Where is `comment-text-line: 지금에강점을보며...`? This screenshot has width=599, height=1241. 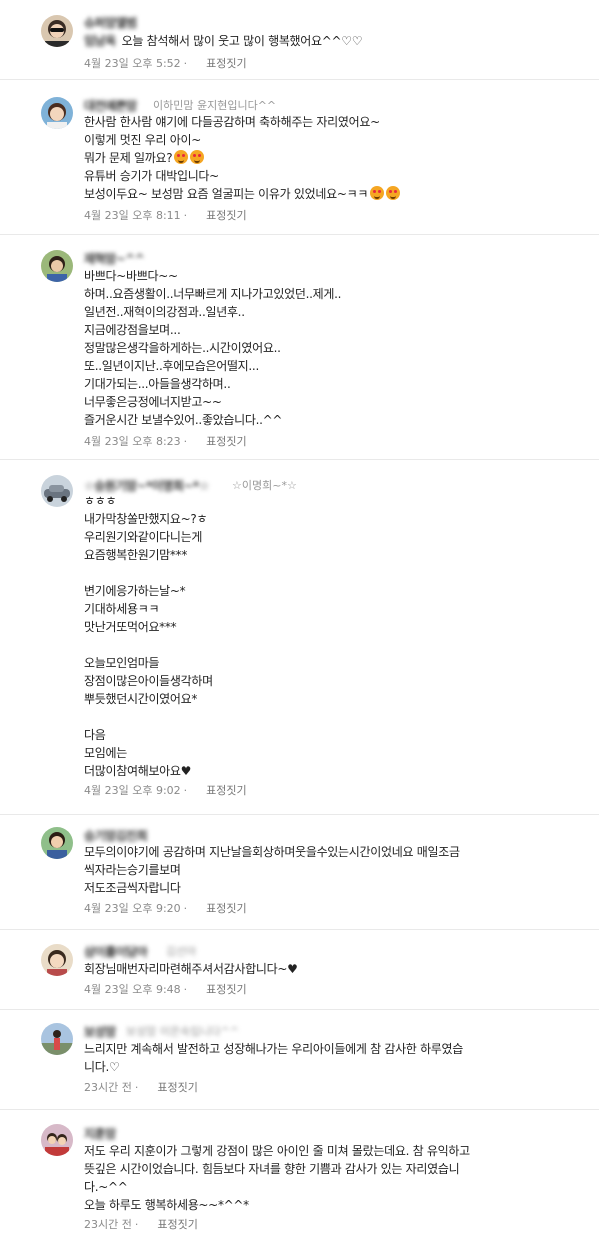
comment-text-line: 지금에강점을보며... is located at coordinates (132, 330).